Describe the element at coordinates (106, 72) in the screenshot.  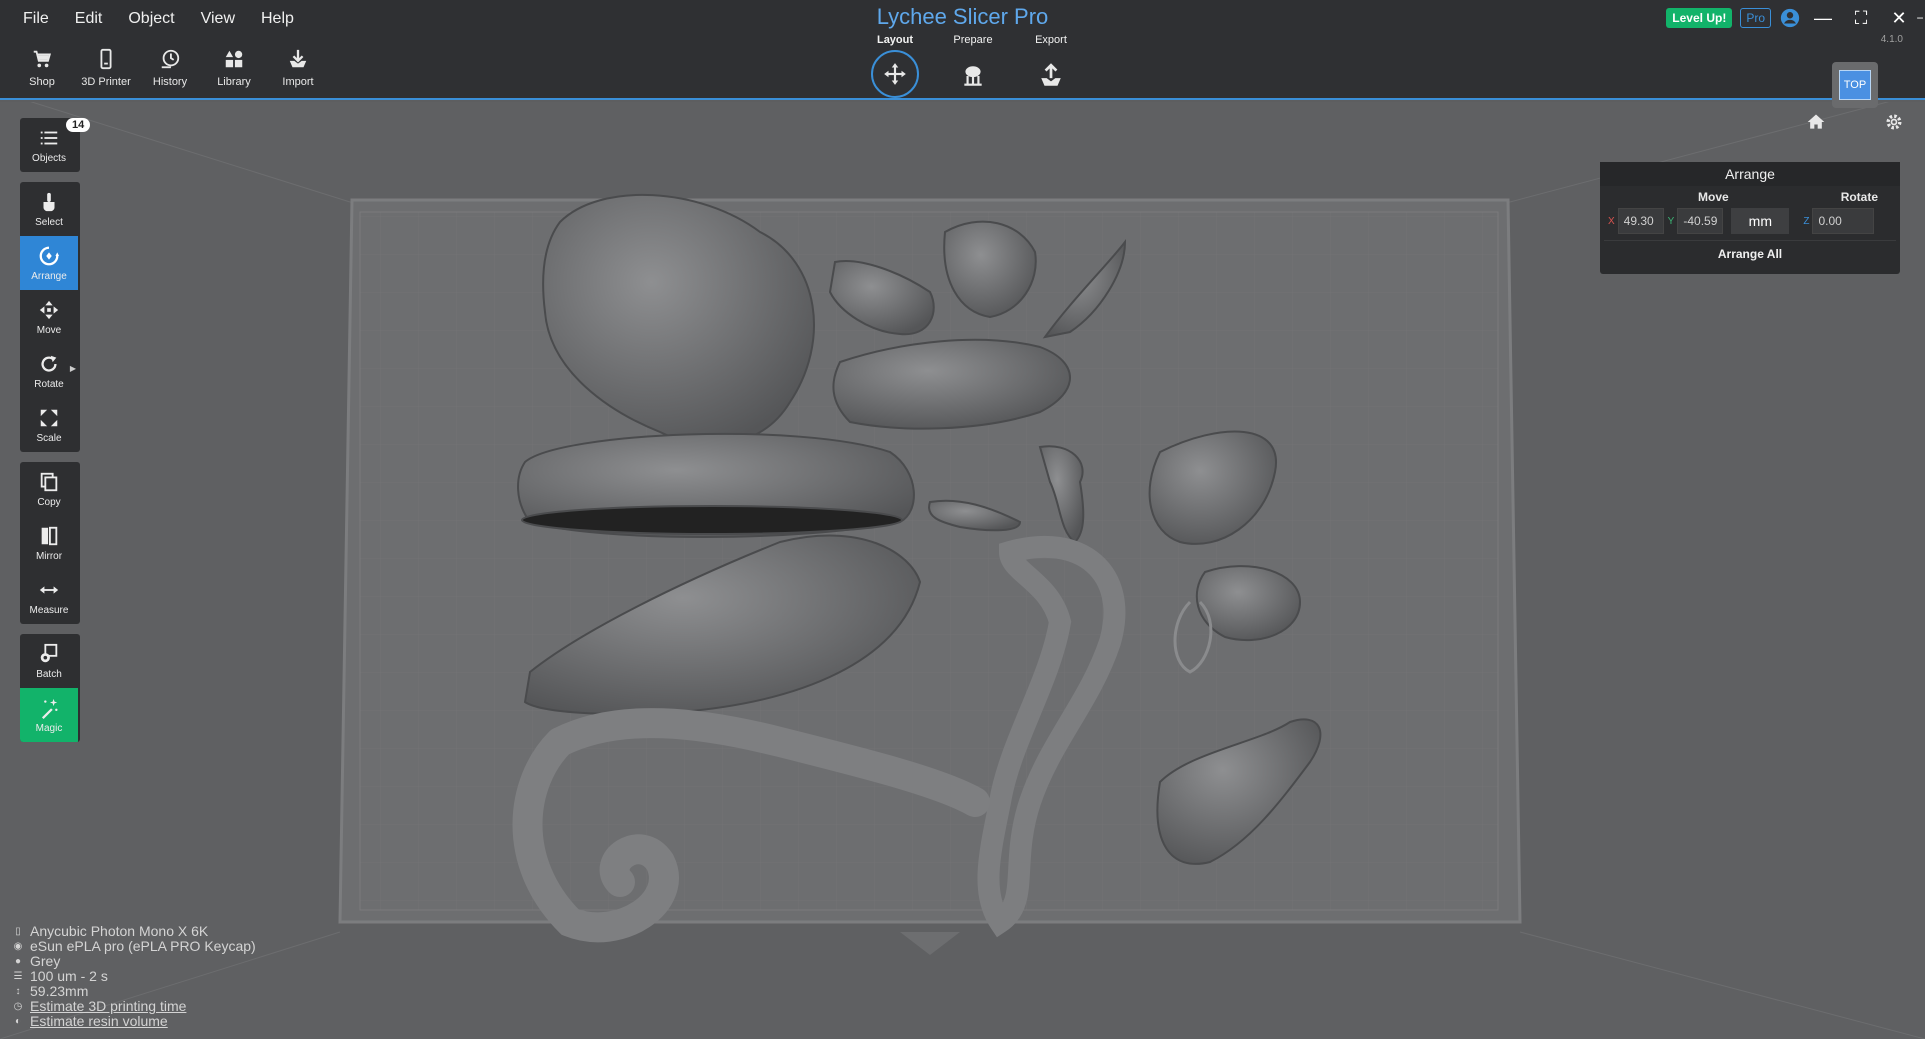
I see `printer-button: 3D Printer` at that location.